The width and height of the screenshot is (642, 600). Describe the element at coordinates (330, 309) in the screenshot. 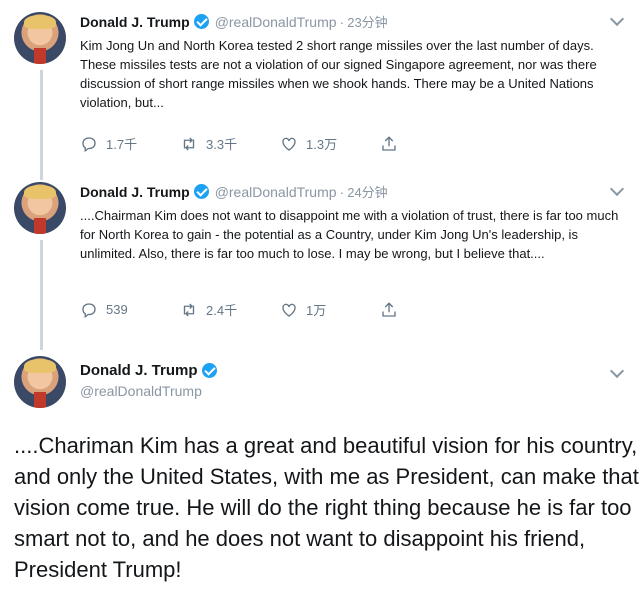

I see `like-button: 1万` at that location.